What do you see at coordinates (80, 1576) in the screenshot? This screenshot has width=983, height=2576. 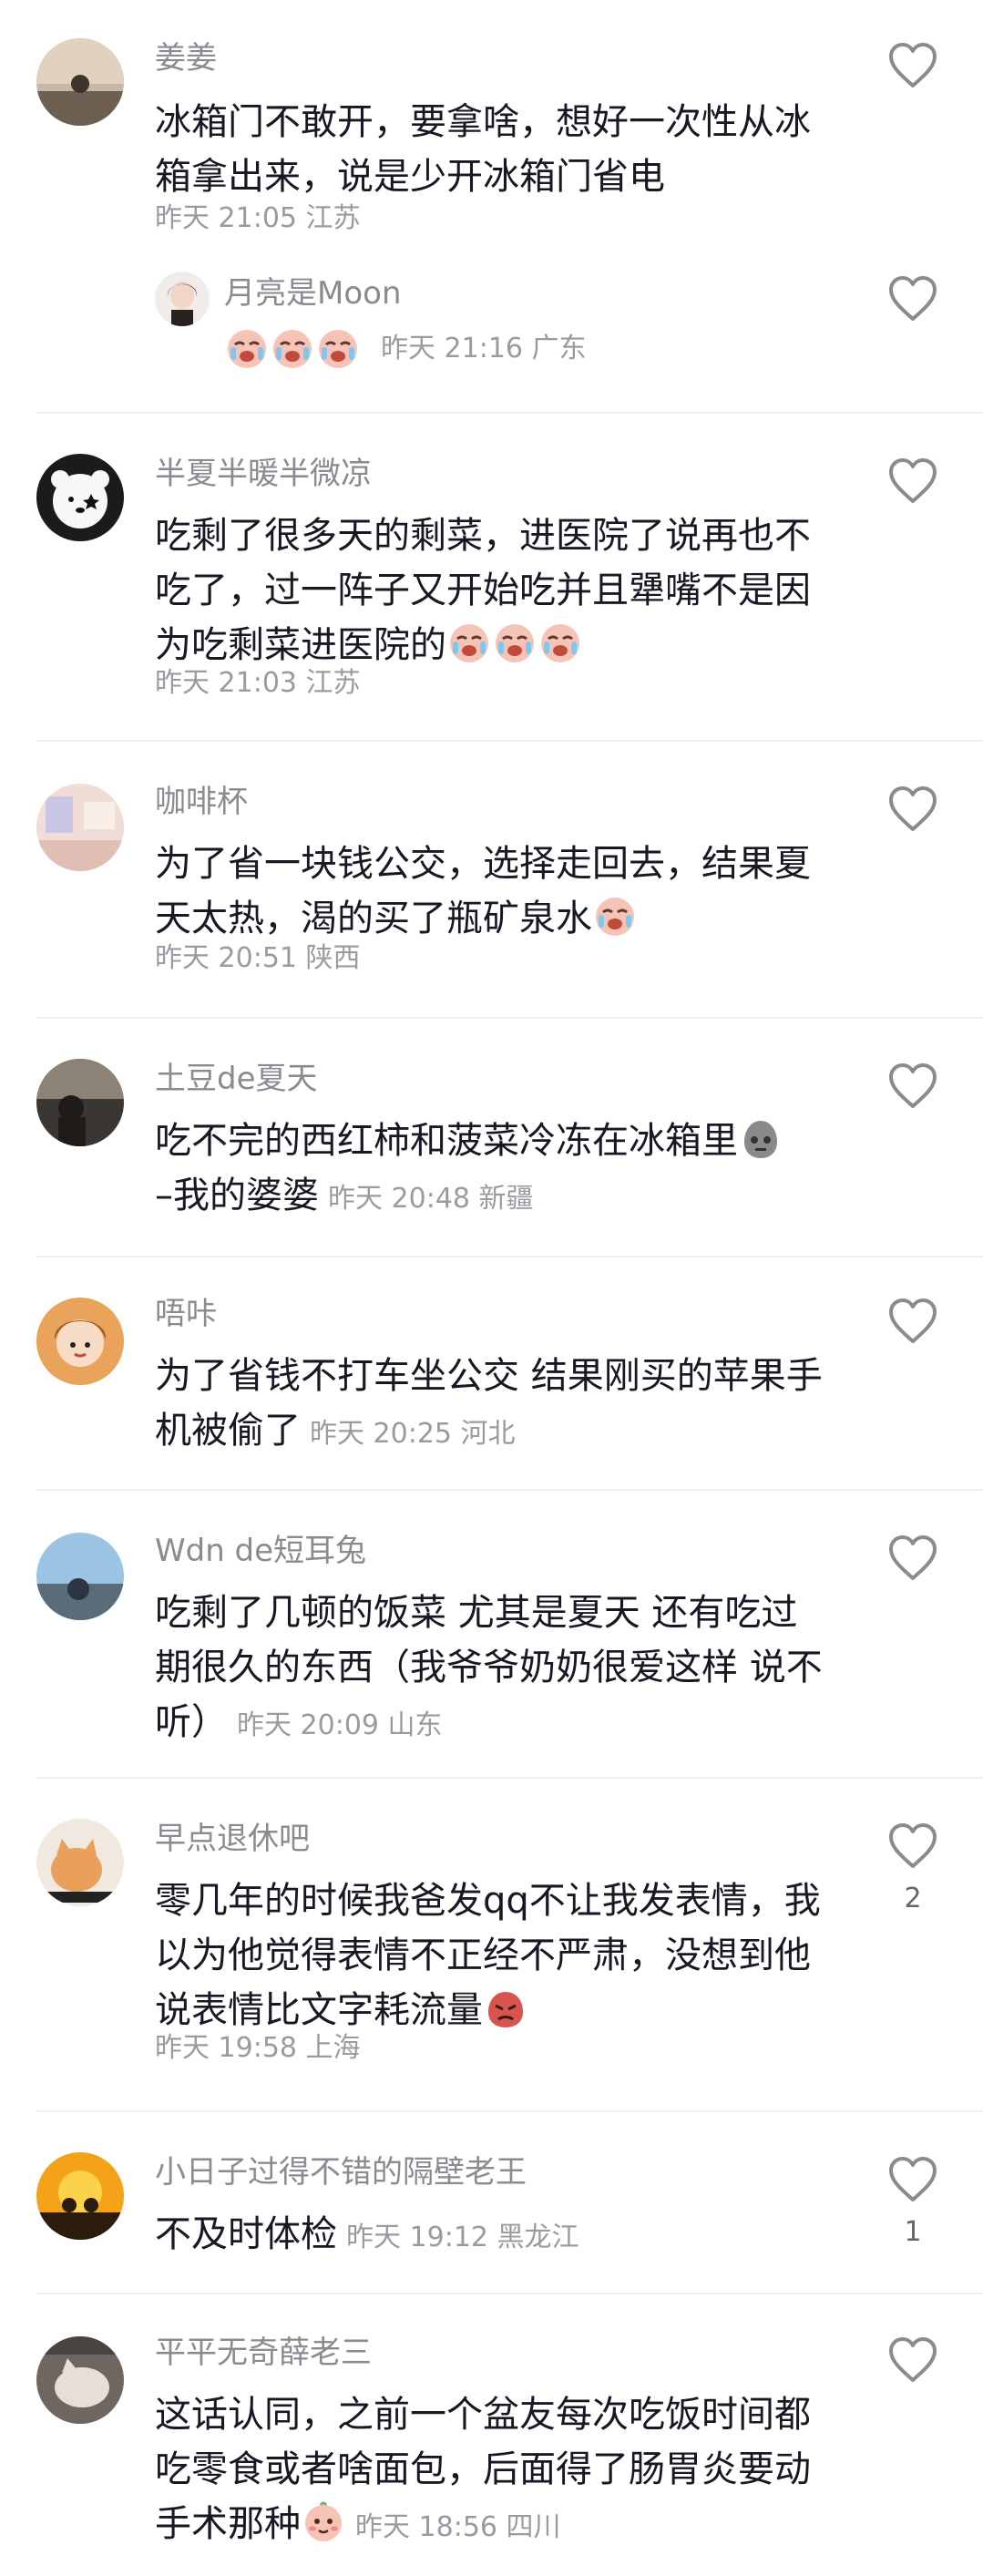 I see `sky-photo-avatar` at bounding box center [80, 1576].